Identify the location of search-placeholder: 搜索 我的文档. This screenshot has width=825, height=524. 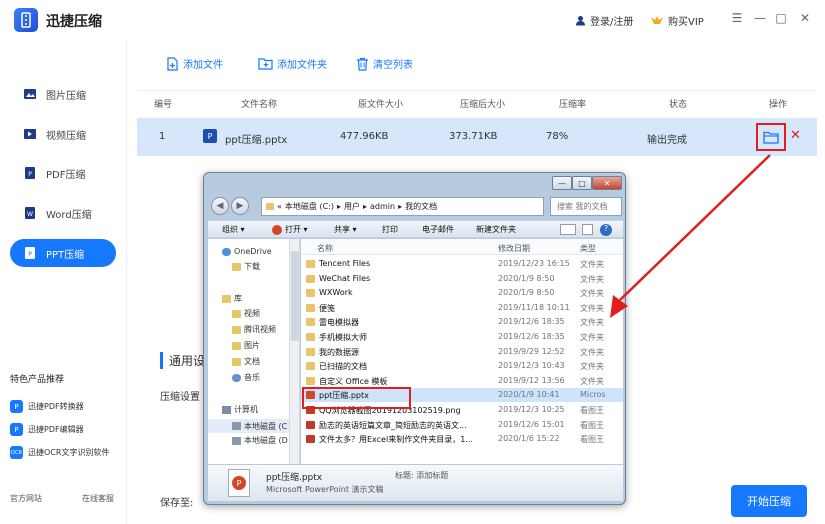
(582, 206).